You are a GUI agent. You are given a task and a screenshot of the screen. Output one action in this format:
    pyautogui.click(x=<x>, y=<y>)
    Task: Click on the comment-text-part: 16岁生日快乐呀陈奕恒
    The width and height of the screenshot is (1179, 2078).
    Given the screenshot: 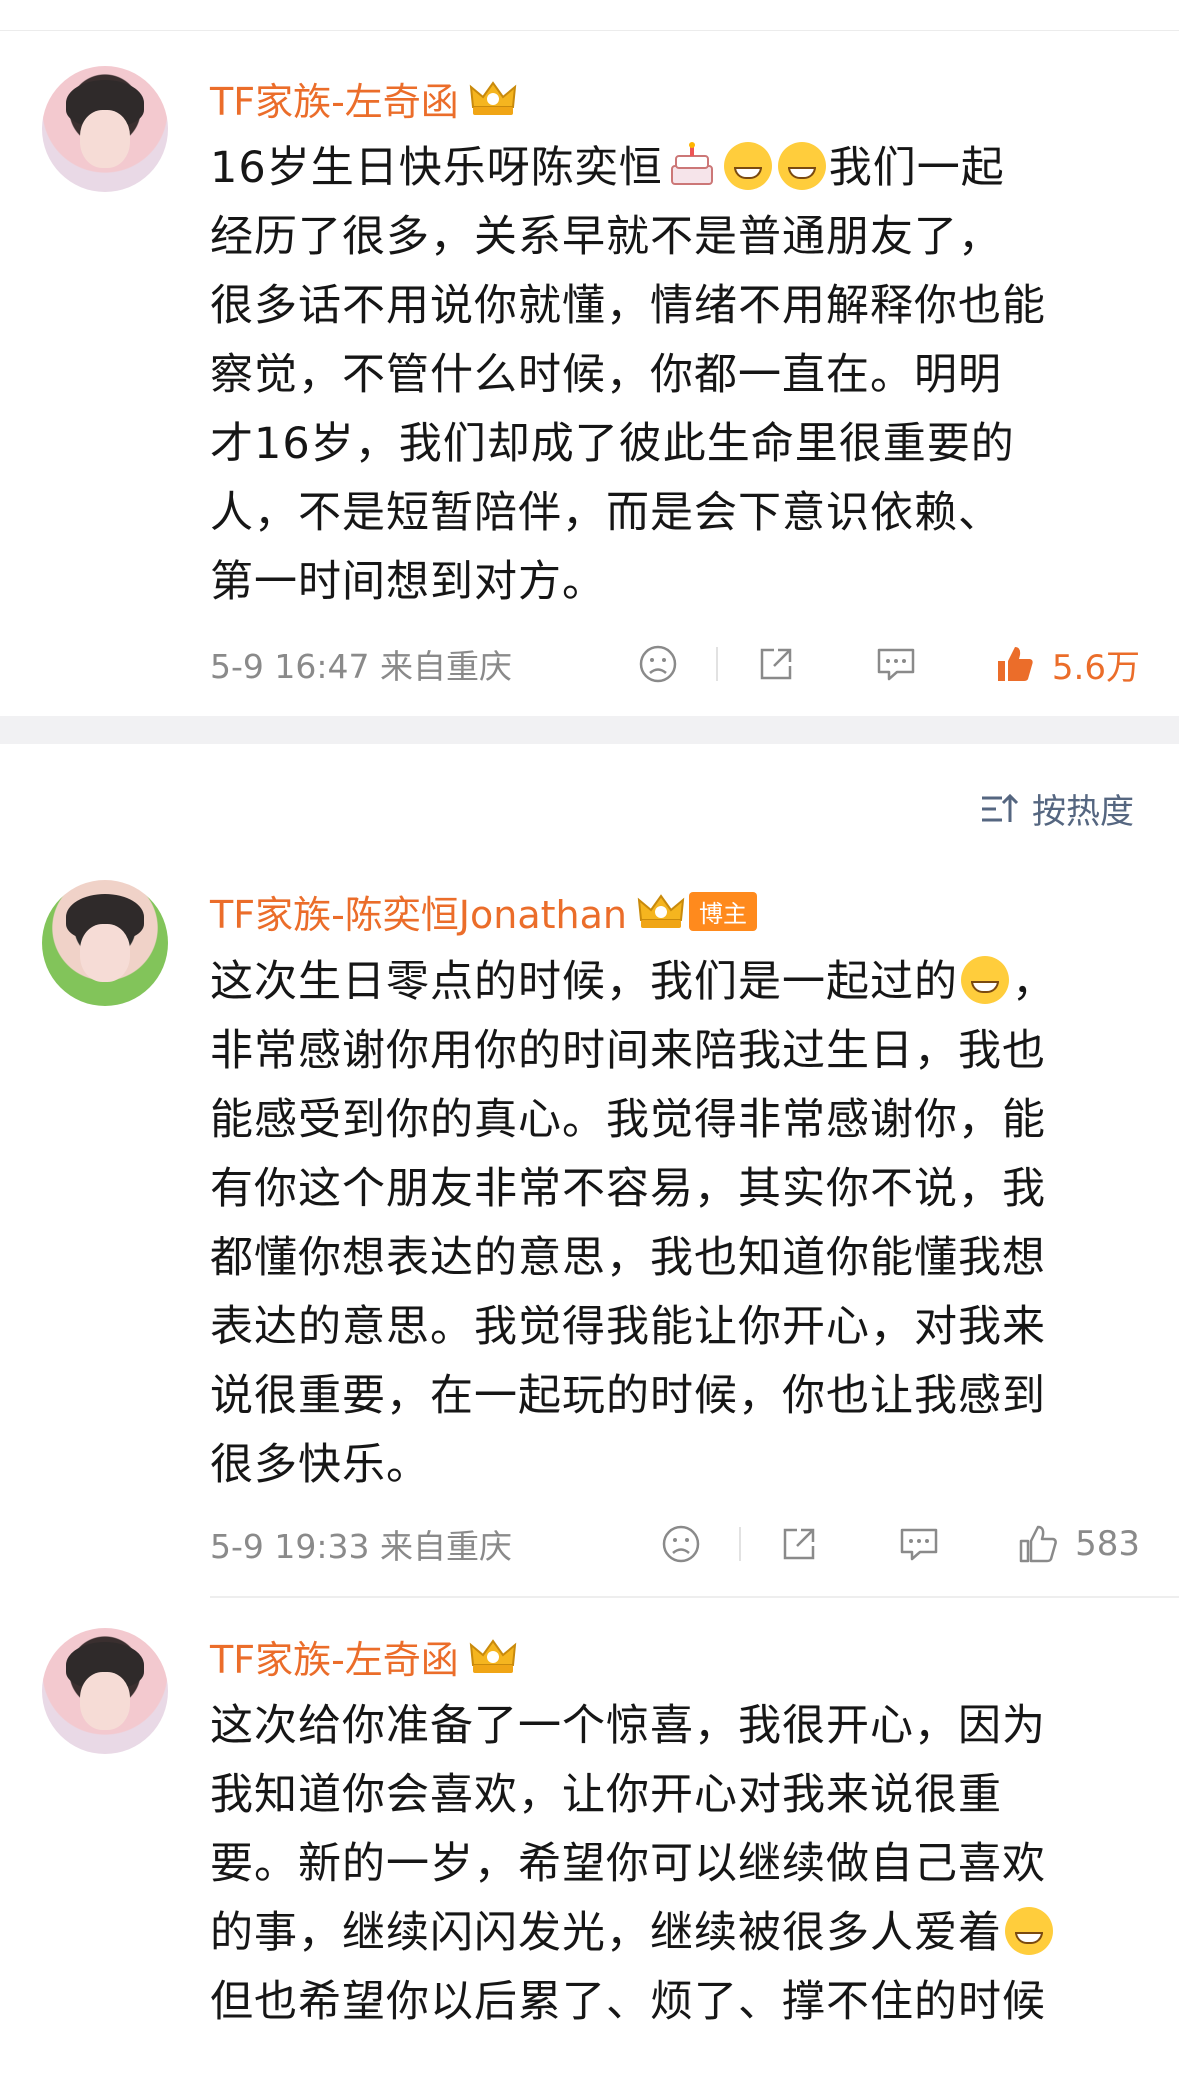 What is the action you would take?
    pyautogui.click(x=436, y=168)
    